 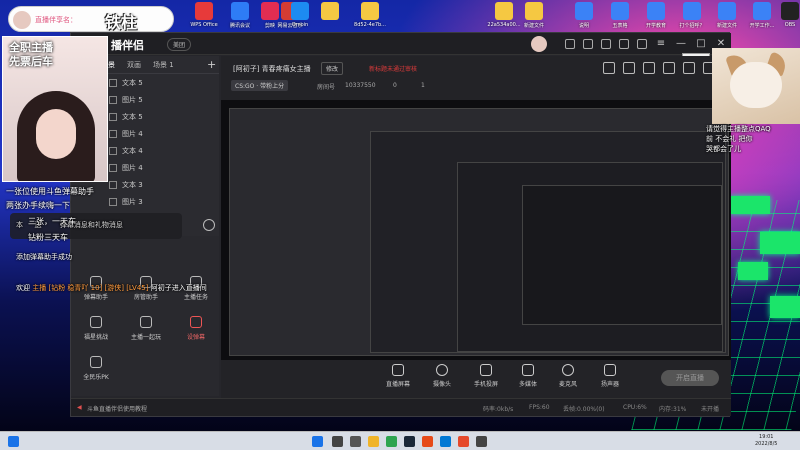 What do you see at coordinates (786, 18) in the screenshot?
I see `desktop-icon: OBS` at bounding box center [786, 18].